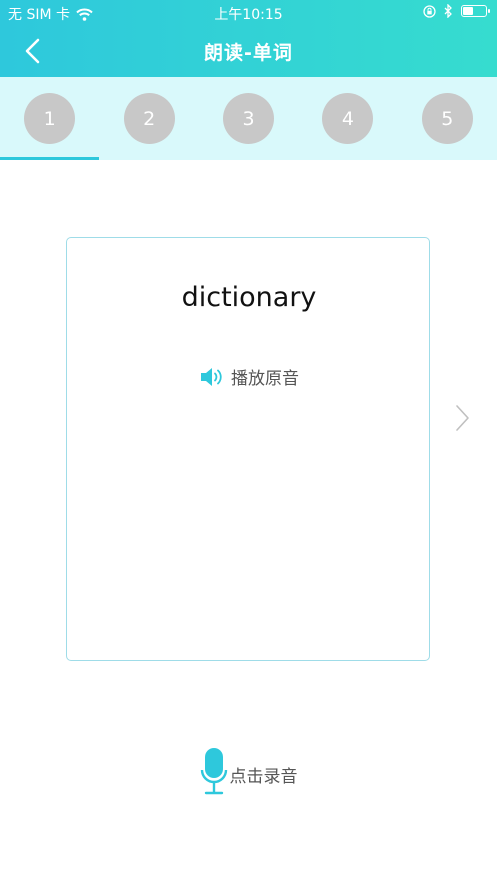  I want to click on battery-icon, so click(475, 11).